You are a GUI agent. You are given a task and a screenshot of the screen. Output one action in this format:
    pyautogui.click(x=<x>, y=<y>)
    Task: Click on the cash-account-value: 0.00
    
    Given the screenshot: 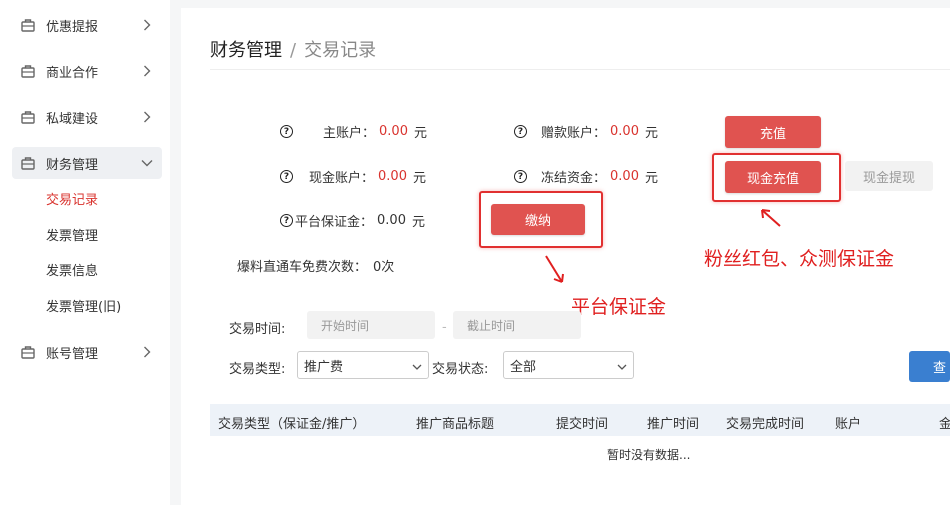 What is the action you would take?
    pyautogui.click(x=392, y=176)
    